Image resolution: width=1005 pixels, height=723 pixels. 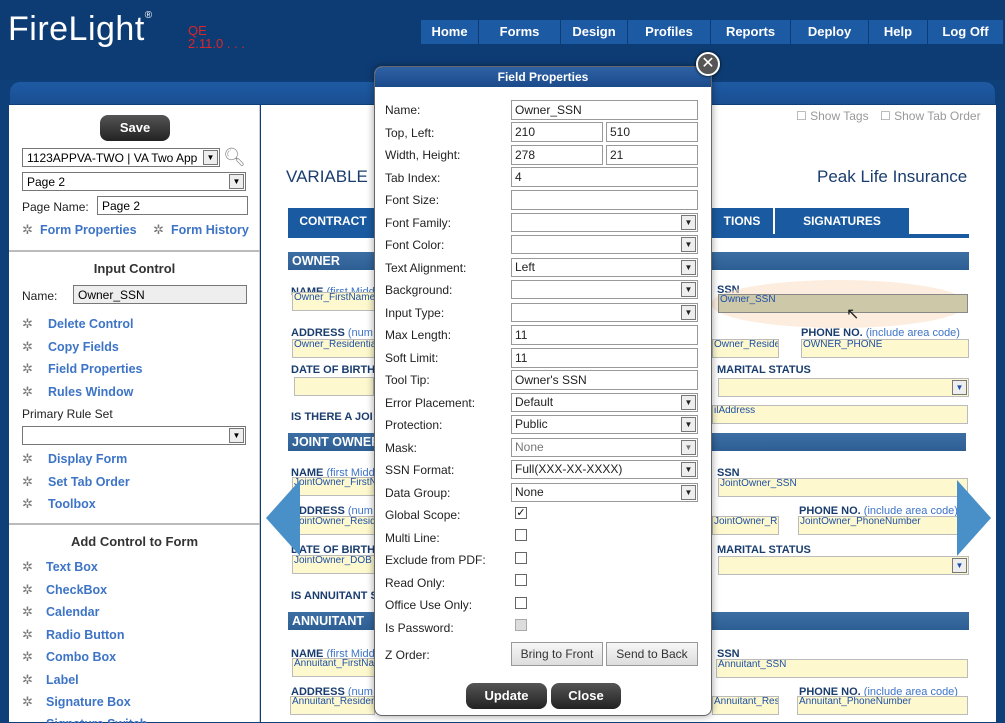 I want to click on owner-phone-field: OWNER_PHONE, so click(x=885, y=348).